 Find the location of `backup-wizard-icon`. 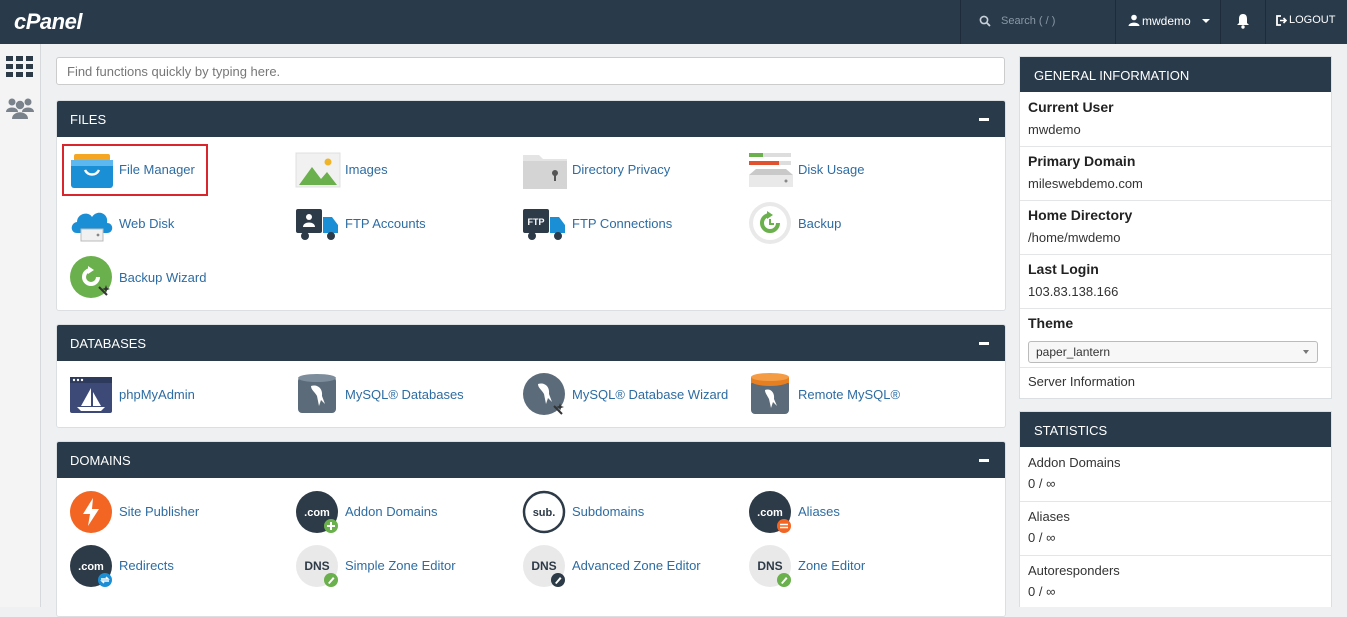

backup-wizard-icon is located at coordinates (91, 277).